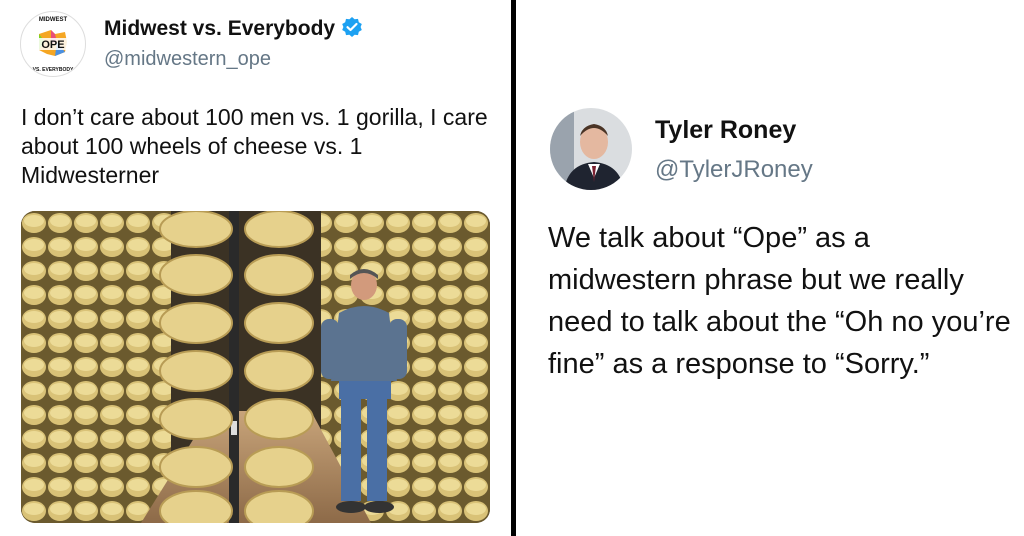 Image resolution: width=1024 pixels, height=536 pixels. I want to click on ope-logo-icon: OPE MIDWEST VS. EVERYBODY, so click(53, 44).